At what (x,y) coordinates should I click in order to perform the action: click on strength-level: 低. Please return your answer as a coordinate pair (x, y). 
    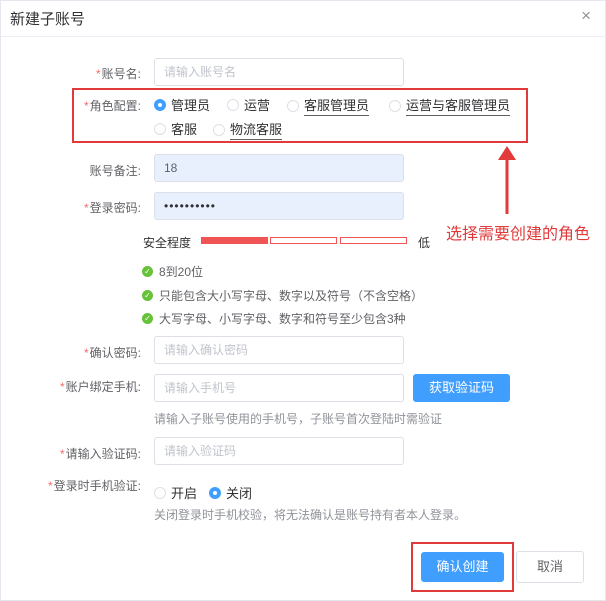
    Looking at the image, I should click on (424, 243).